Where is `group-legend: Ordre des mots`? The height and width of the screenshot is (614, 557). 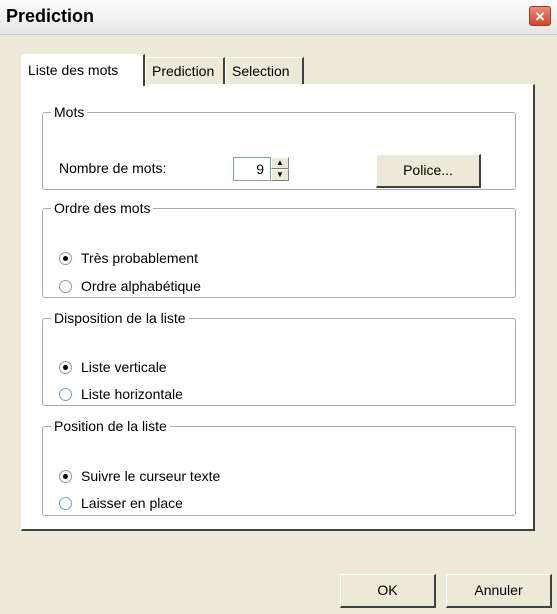 group-legend: Ordre des mots is located at coordinates (102, 208).